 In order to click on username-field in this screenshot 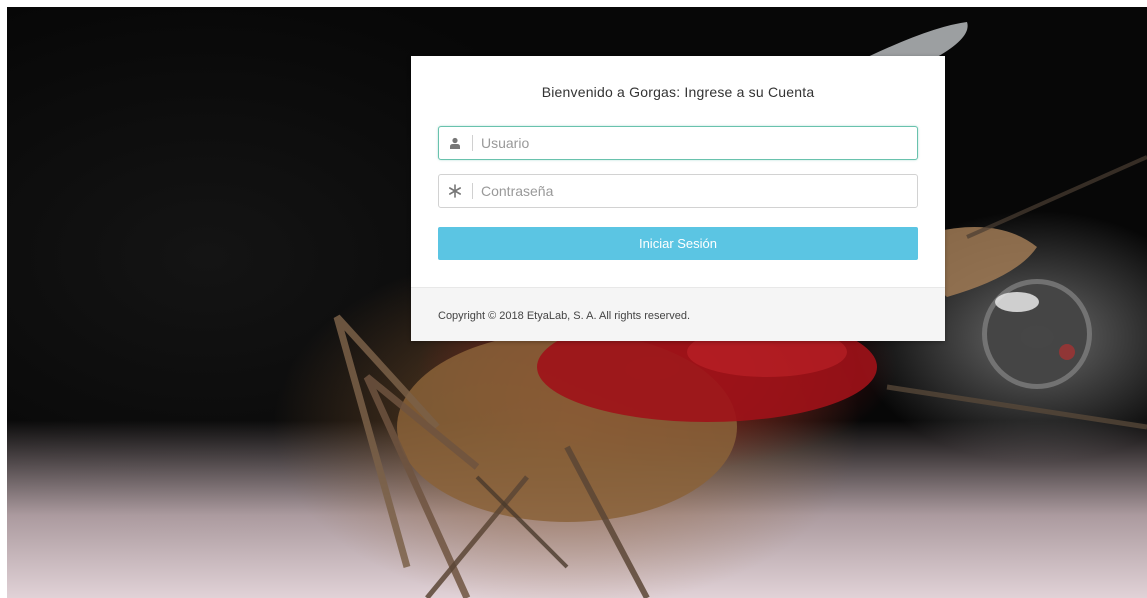, I will do `click(678, 143)`.